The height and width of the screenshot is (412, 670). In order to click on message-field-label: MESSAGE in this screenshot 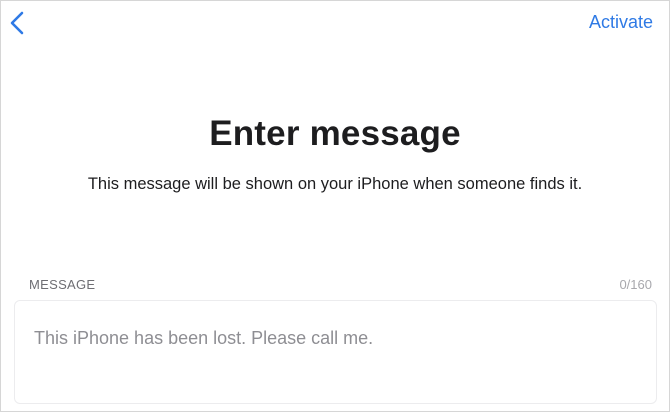, I will do `click(62, 284)`.